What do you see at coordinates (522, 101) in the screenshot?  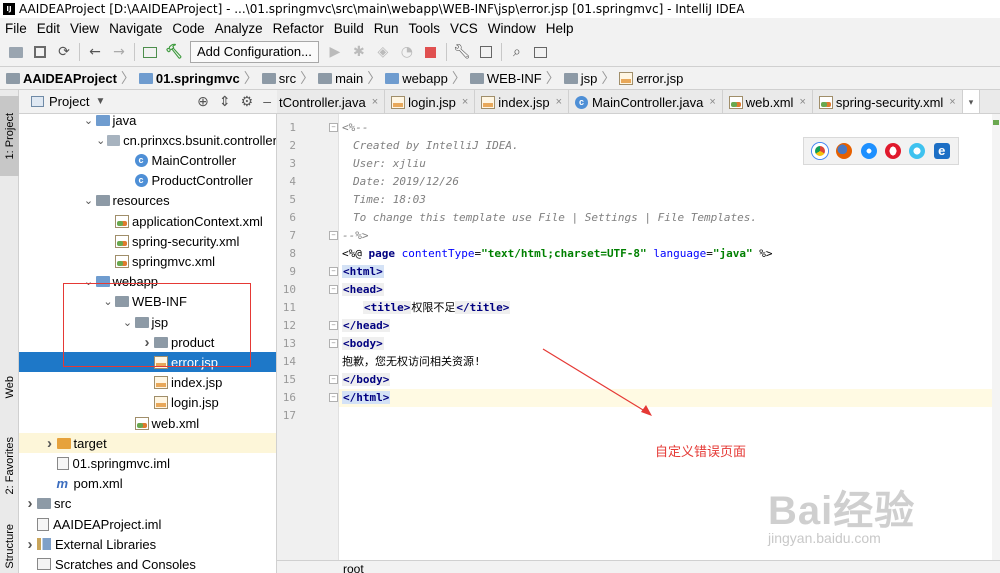 I see `editor-tab: index.jsp ×` at bounding box center [522, 101].